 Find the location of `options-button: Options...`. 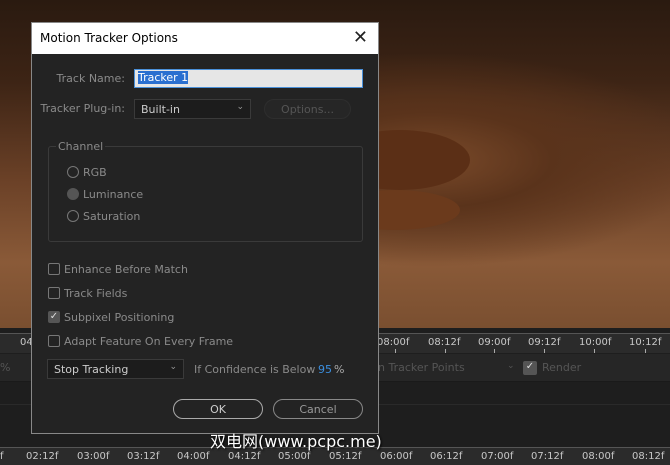

options-button: Options... is located at coordinates (307, 109).